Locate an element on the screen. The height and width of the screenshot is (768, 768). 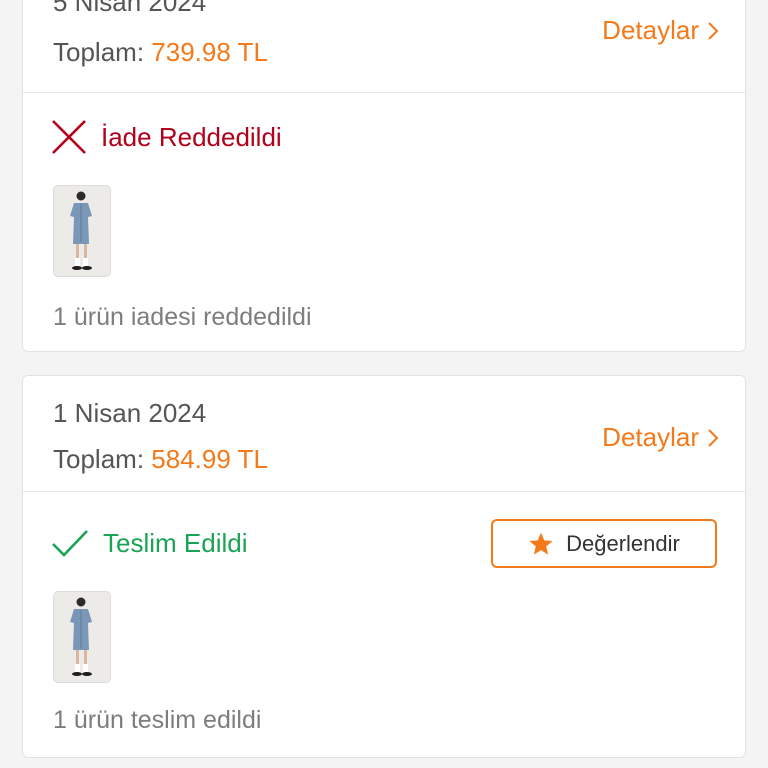
order-date: 1 Nisan 2024 is located at coordinates (130, 413).